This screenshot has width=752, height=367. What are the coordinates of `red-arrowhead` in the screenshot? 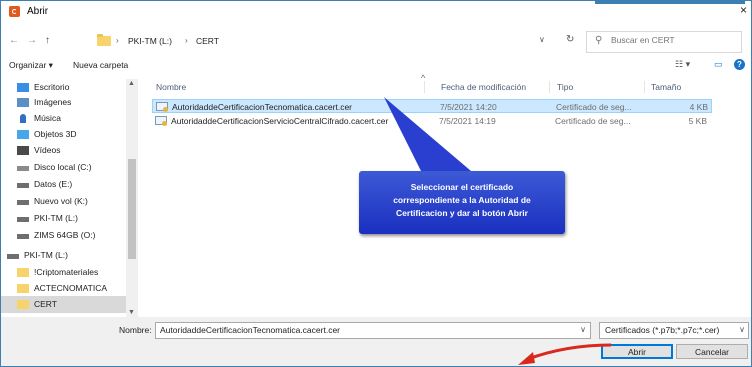 It's located at (526, 358).